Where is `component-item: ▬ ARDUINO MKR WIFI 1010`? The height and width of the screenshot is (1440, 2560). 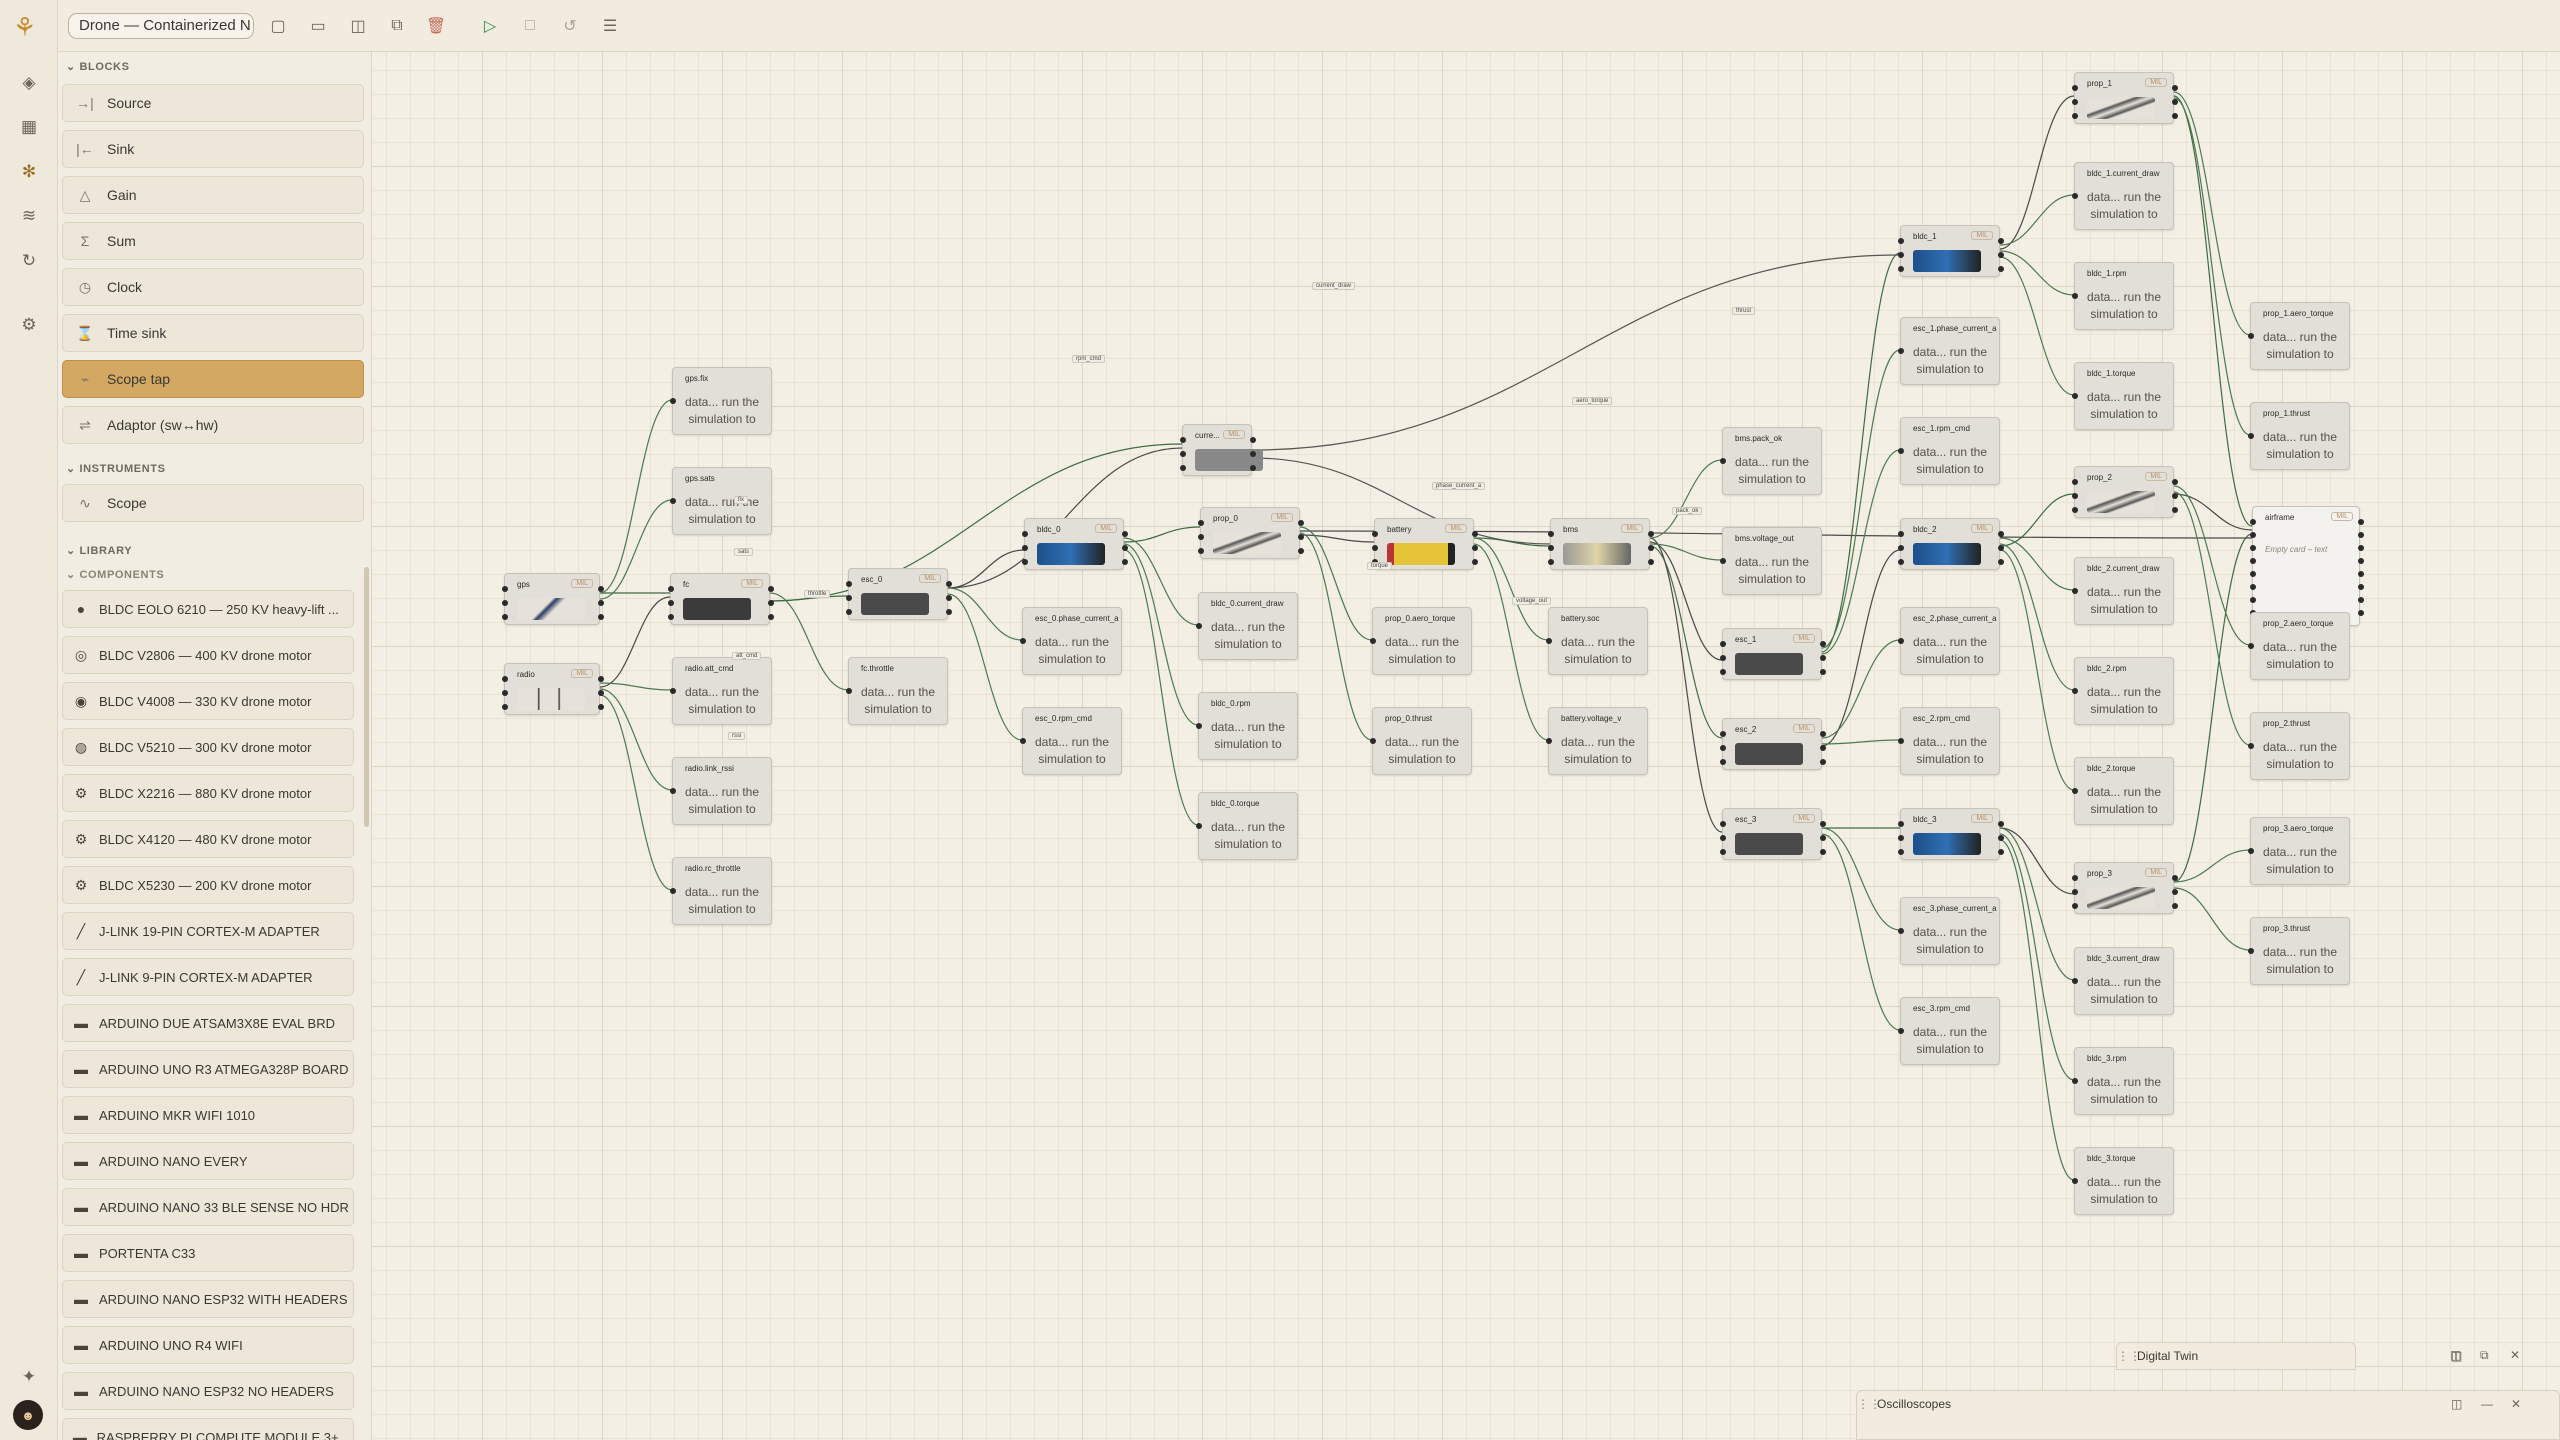 component-item: ▬ ARDUINO MKR WIFI 1010 is located at coordinates (208, 1115).